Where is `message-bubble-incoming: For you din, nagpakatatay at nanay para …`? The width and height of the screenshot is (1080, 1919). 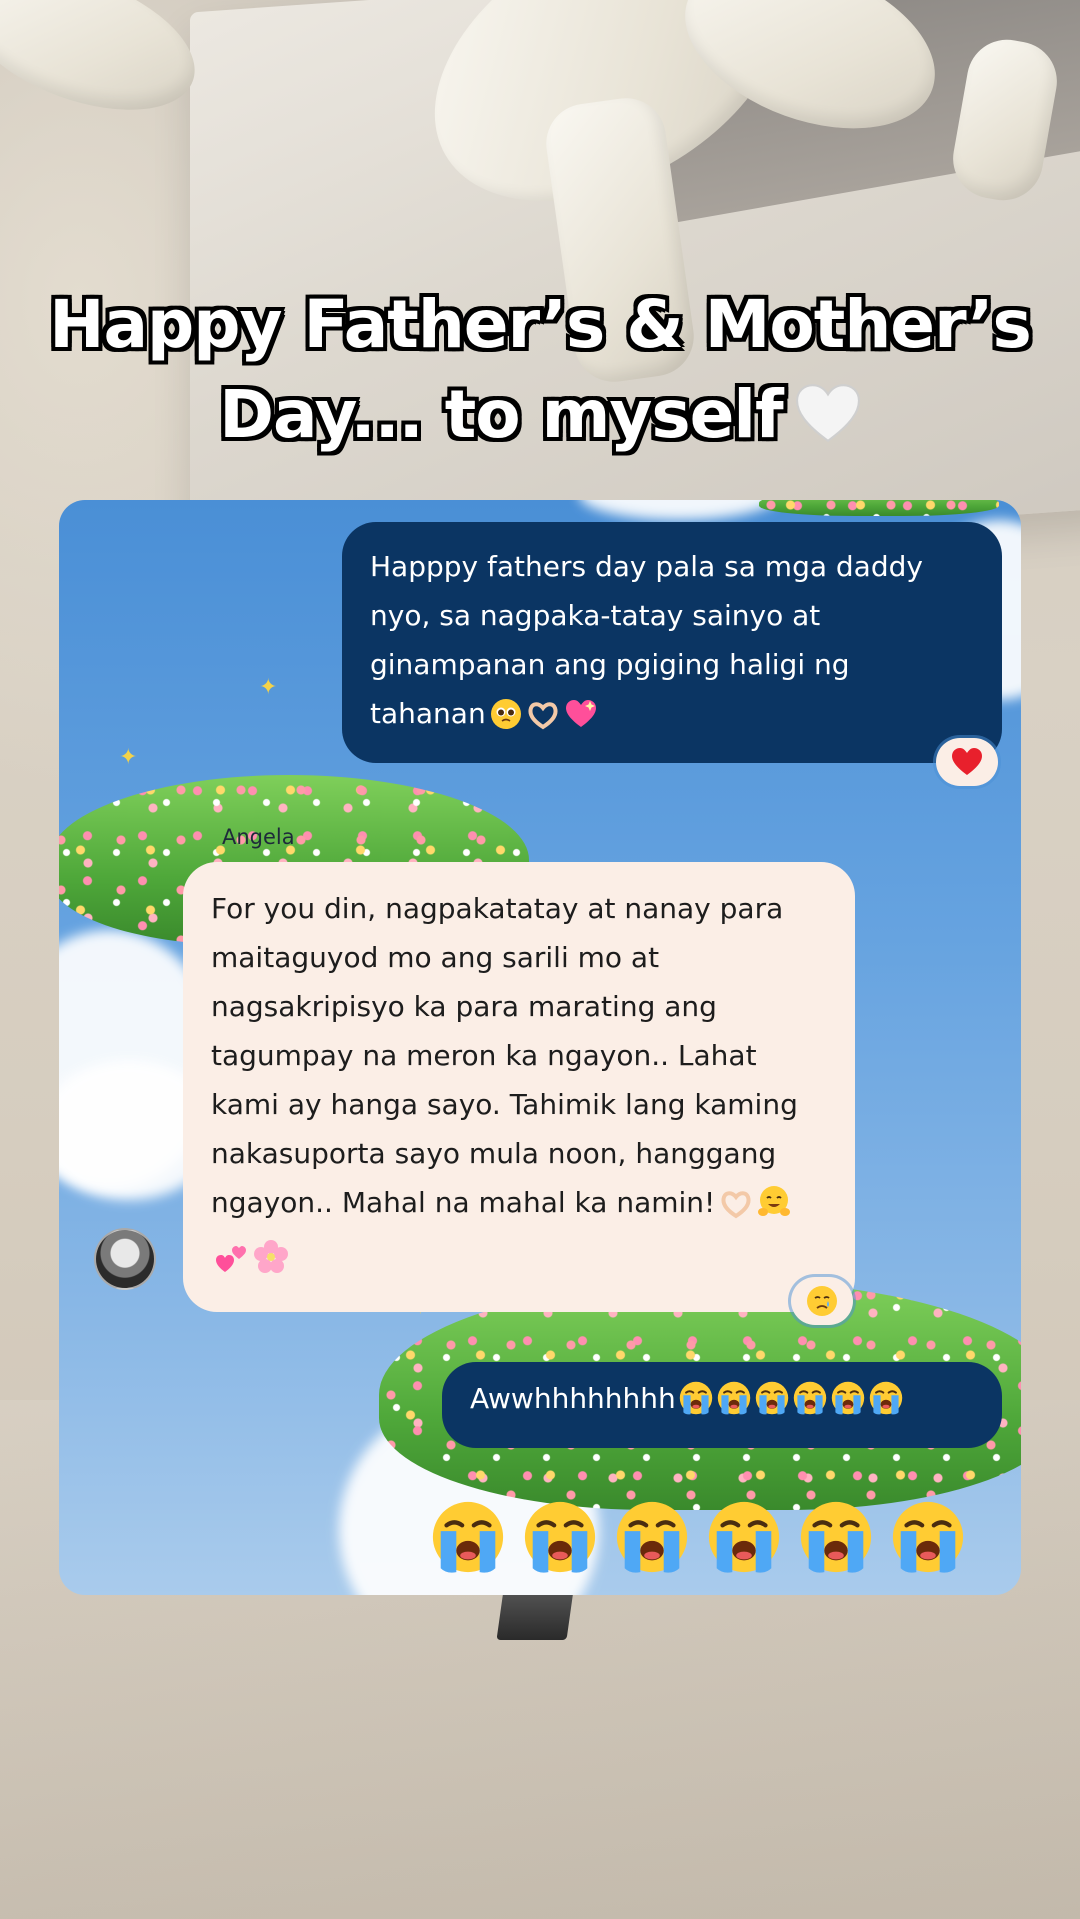 message-bubble-incoming: For you din, nagpakatatay at nanay para … is located at coordinates (519, 1087).